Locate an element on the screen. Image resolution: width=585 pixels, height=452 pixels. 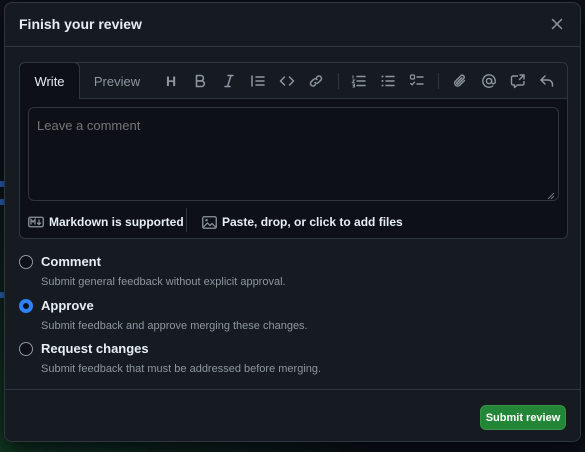
option-label: Request changes is located at coordinates (95, 348).